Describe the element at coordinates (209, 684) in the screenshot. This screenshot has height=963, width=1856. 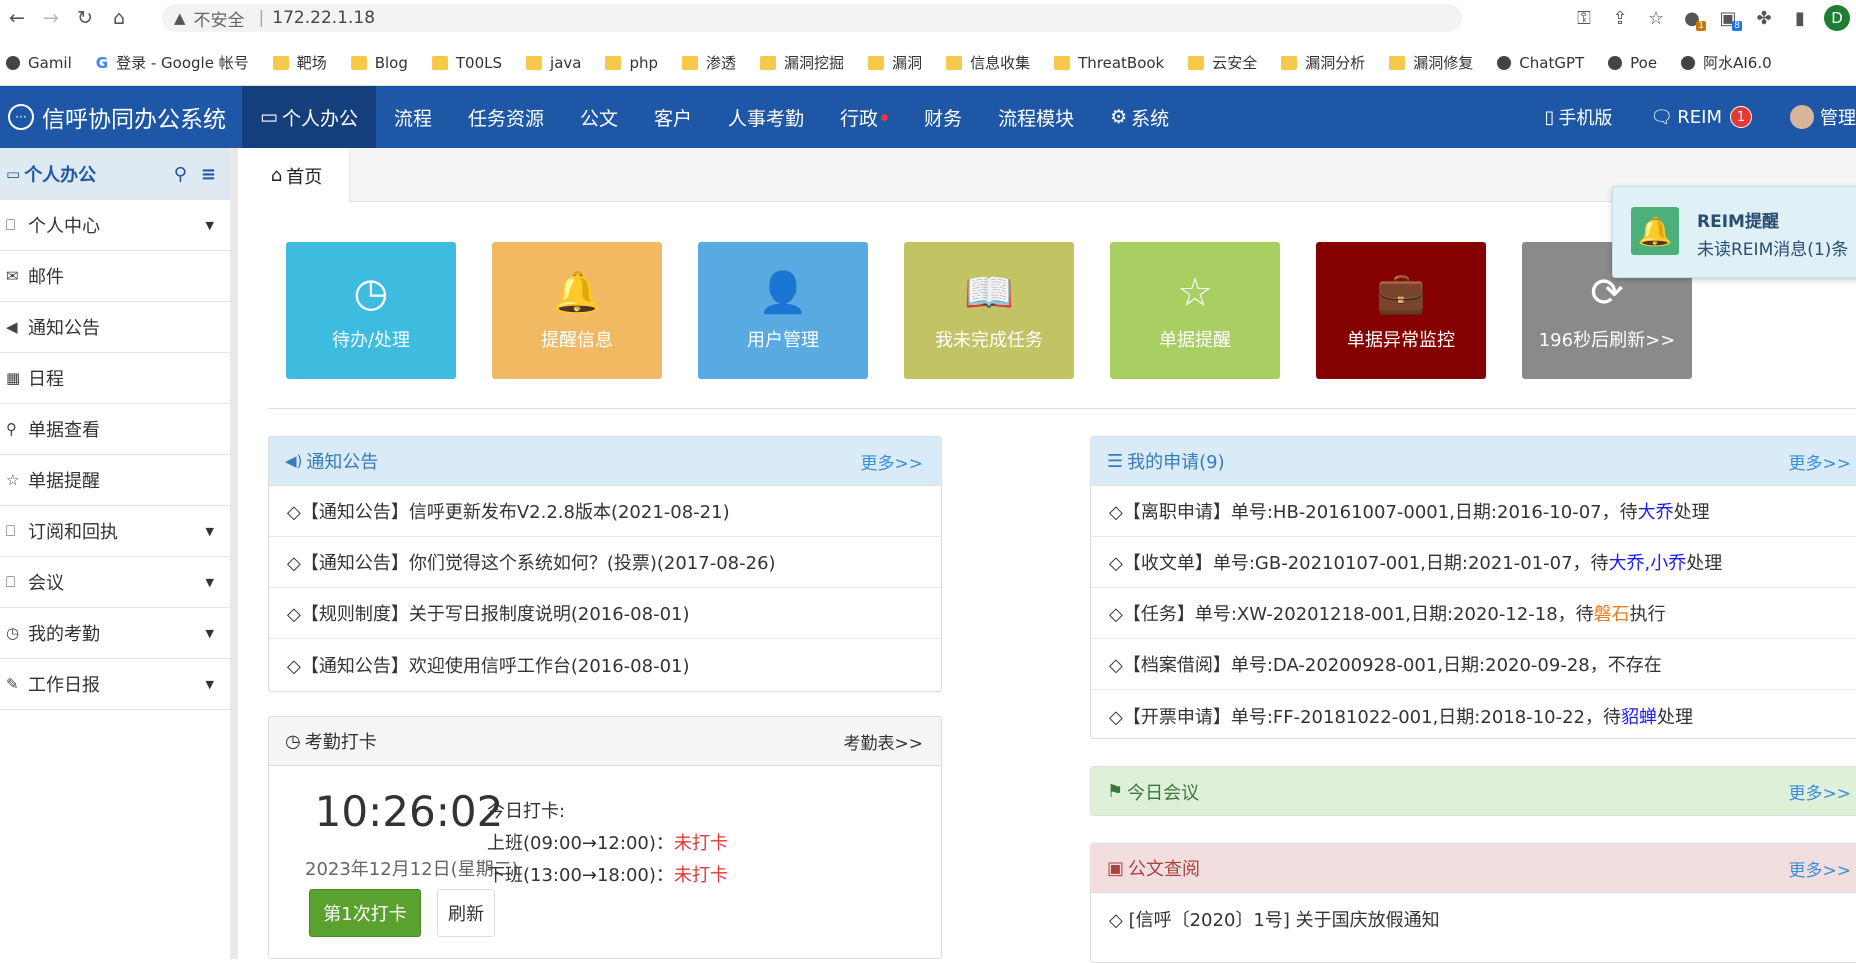
I see `caret-down-icon: ▼` at that location.